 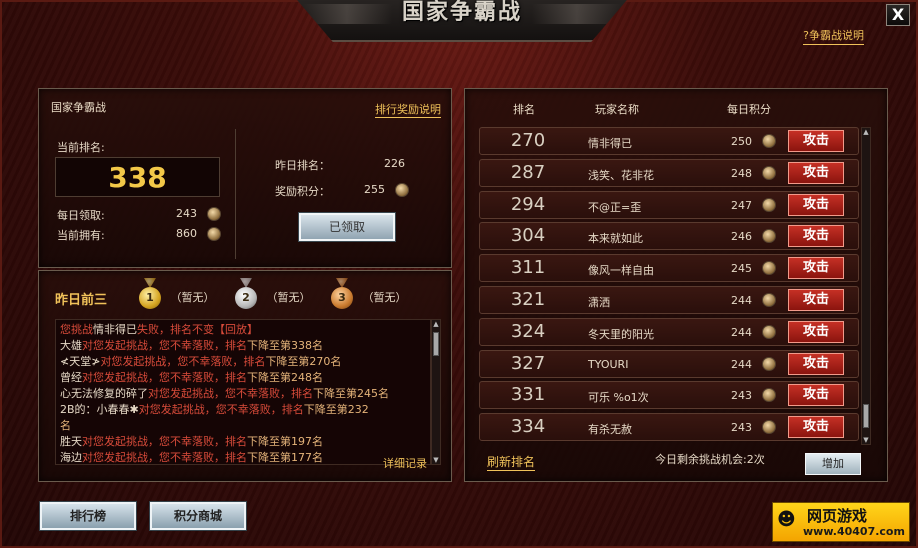 I want to click on table-row: 334 有杀无赦 243 攻击, so click(x=669, y=427).